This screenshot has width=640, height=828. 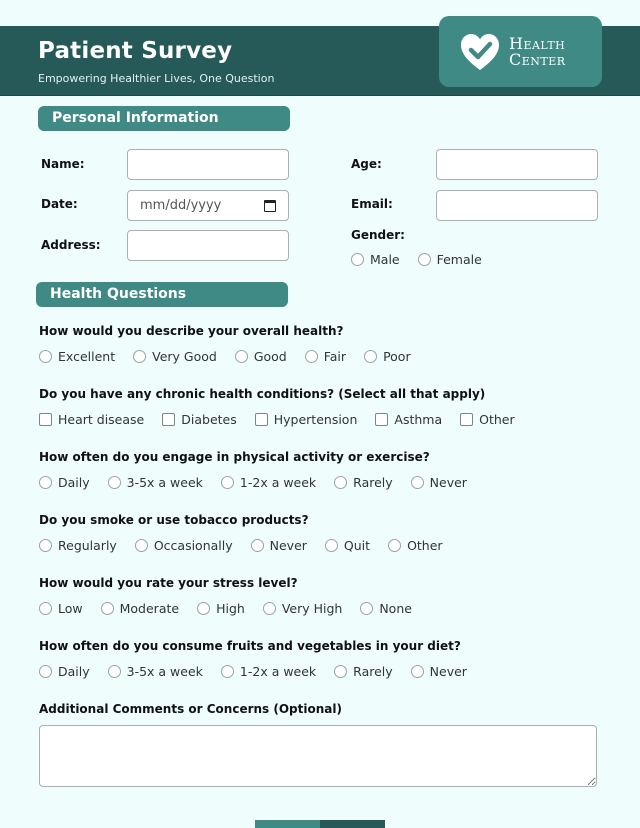 What do you see at coordinates (395, 608) in the screenshot?
I see `option-label: None` at bounding box center [395, 608].